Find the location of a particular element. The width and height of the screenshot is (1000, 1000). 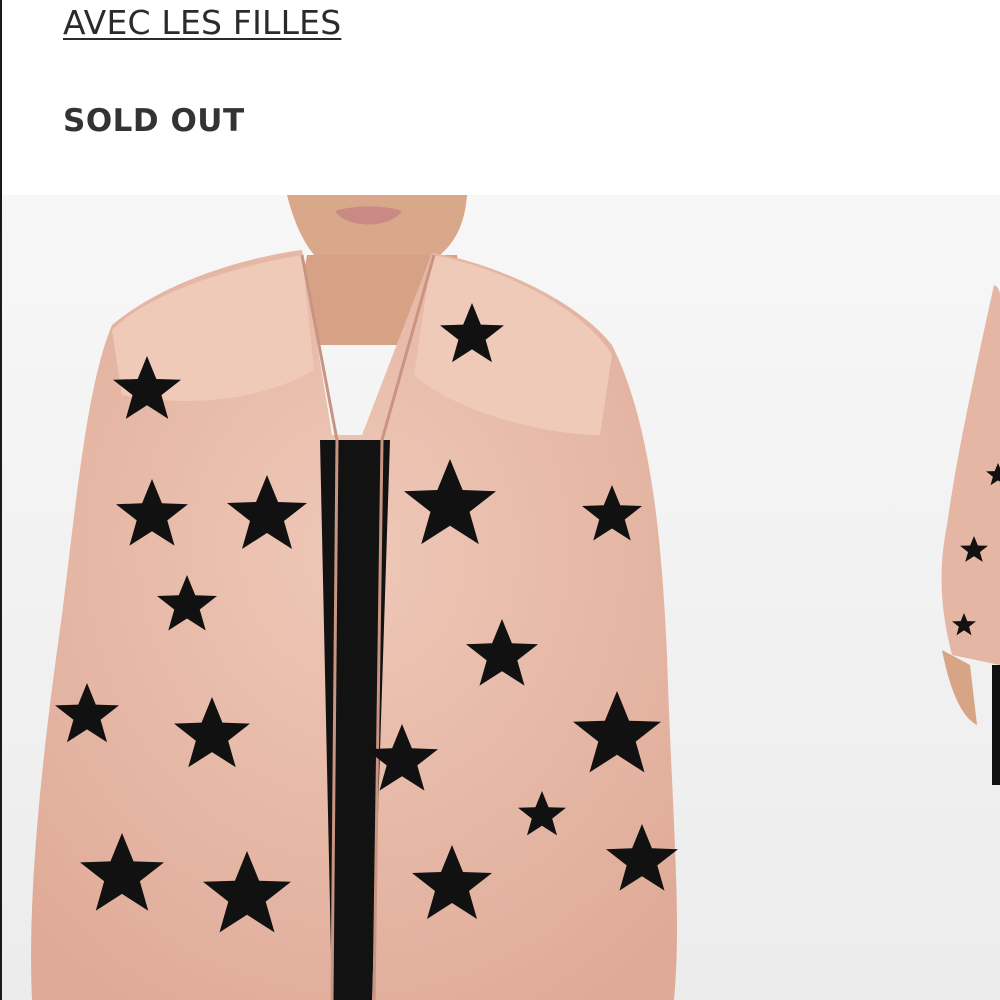

preview-legs is located at coordinates (996, 725).